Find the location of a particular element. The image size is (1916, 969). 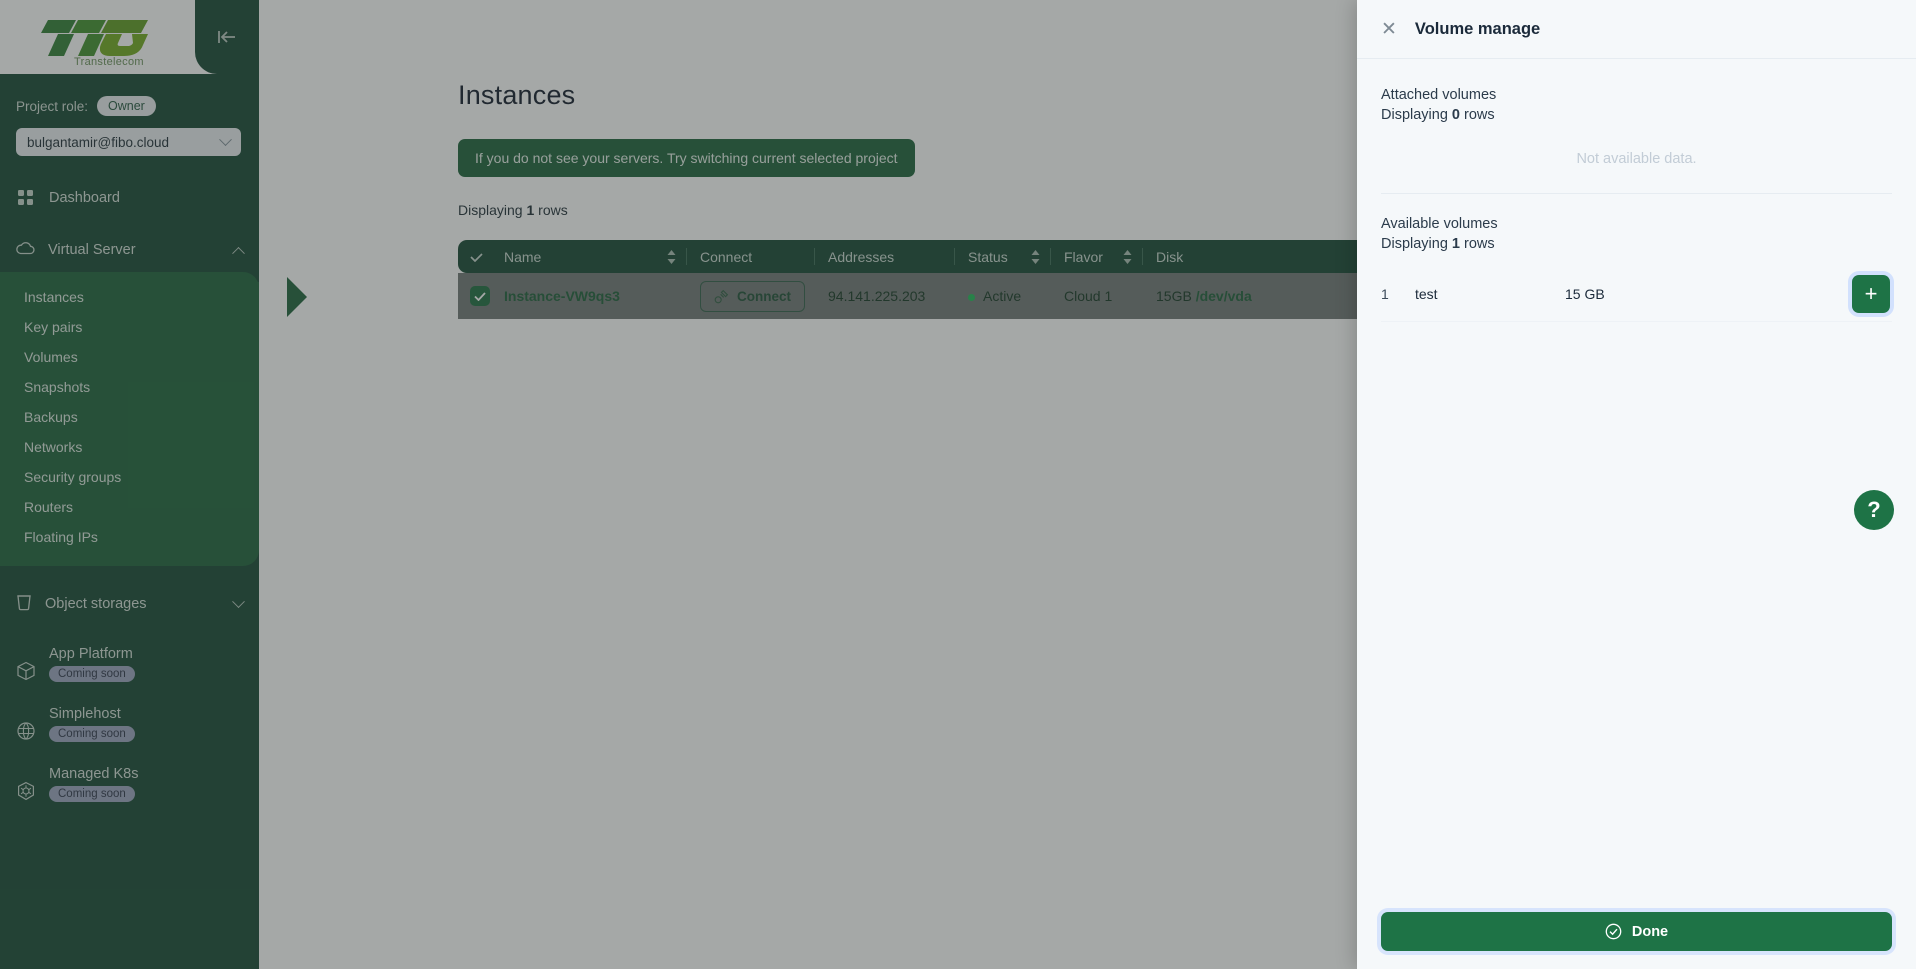

attached-volumes-rows-label: Displaying 0 rows is located at coordinates (1636, 115).